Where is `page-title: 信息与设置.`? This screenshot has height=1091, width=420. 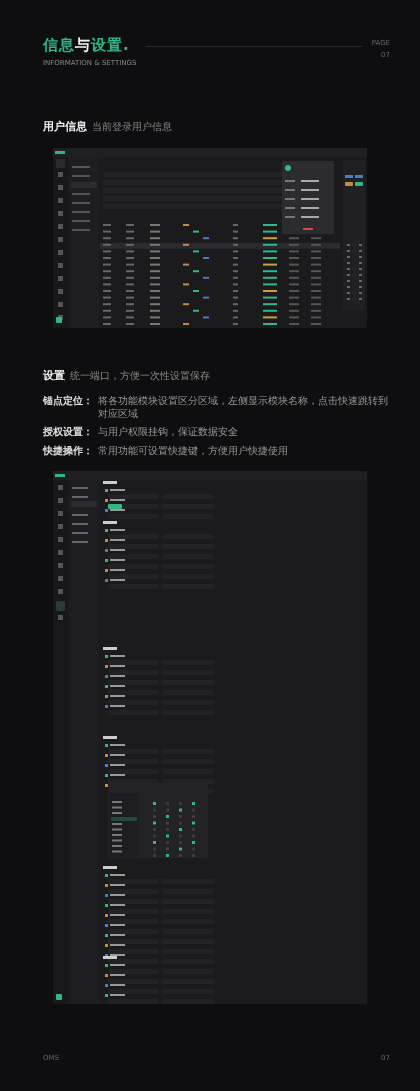 page-title: 信息与设置. is located at coordinates (87, 45).